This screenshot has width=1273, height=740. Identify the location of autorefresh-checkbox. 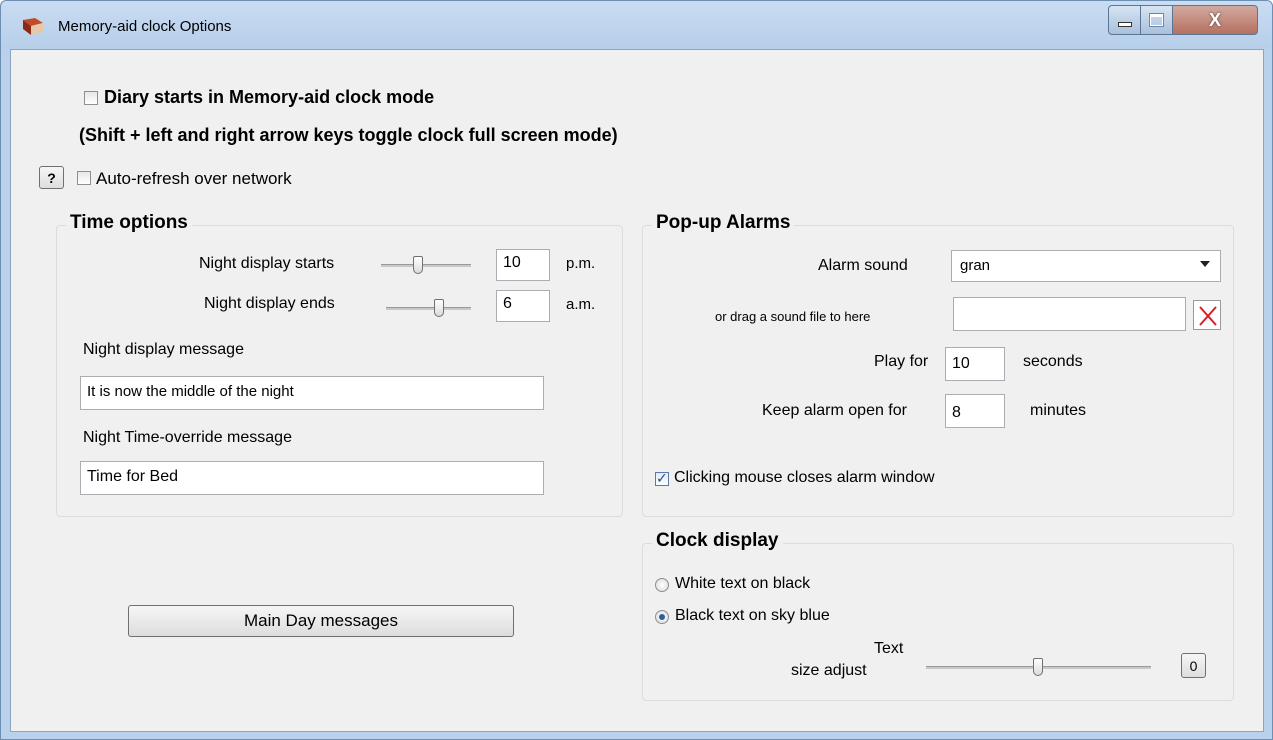
(84, 178).